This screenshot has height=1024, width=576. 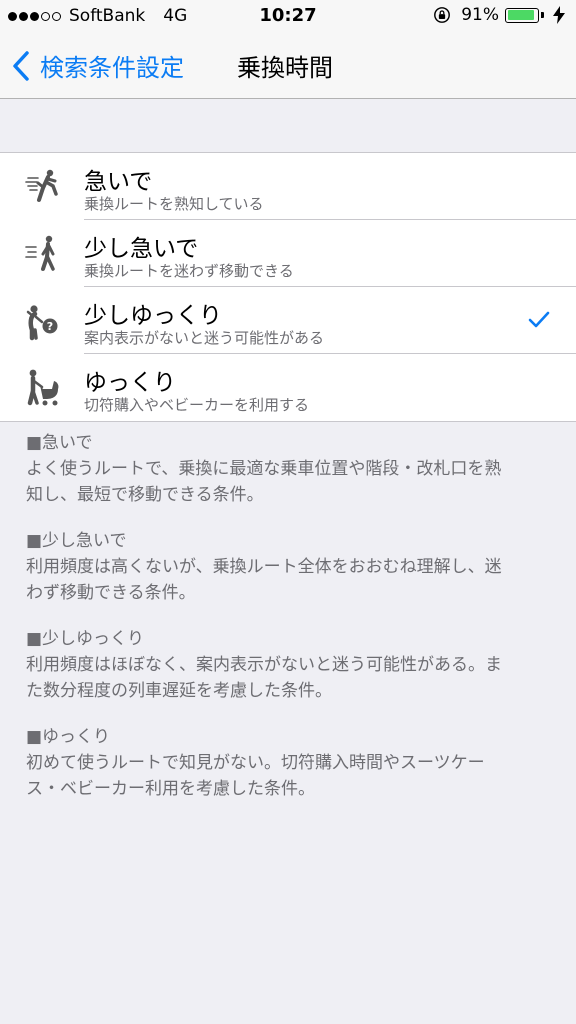 What do you see at coordinates (21, 65) in the screenshot?
I see `back-chevron-icon` at bounding box center [21, 65].